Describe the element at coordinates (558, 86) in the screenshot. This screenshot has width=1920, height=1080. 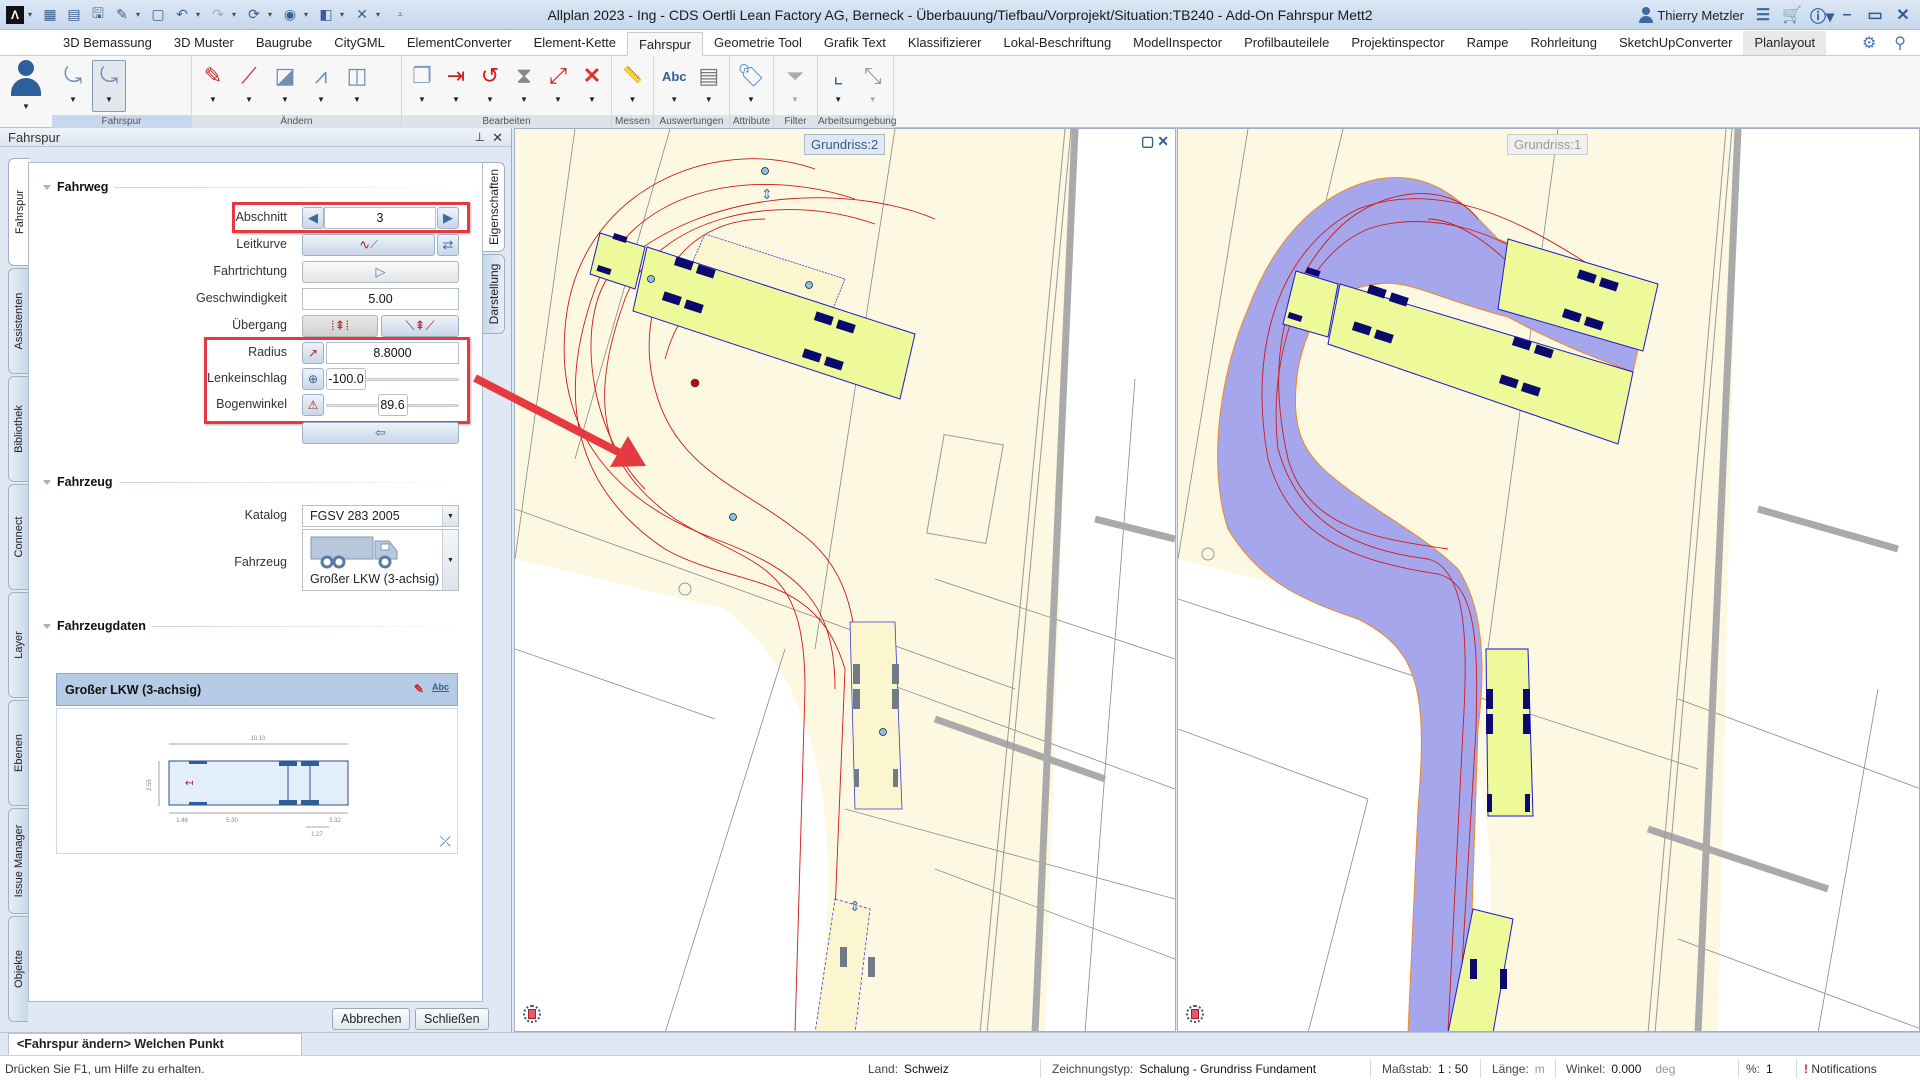
I see `scale-button: ⤢ ▼` at that location.